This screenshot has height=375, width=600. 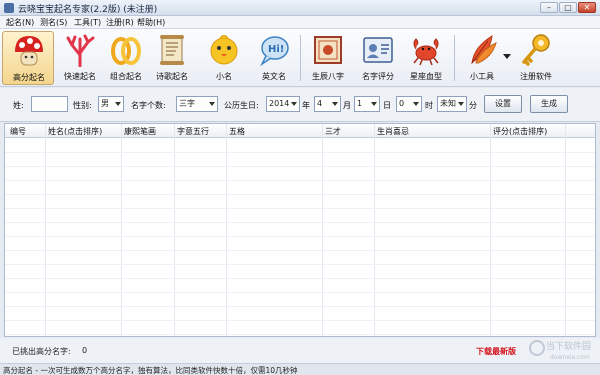 What do you see at coordinates (300, 22) in the screenshot?
I see `menu-bar: 起名(N) 测名(S) 工具(T) 注册(R) 帮助(H)` at bounding box center [300, 22].